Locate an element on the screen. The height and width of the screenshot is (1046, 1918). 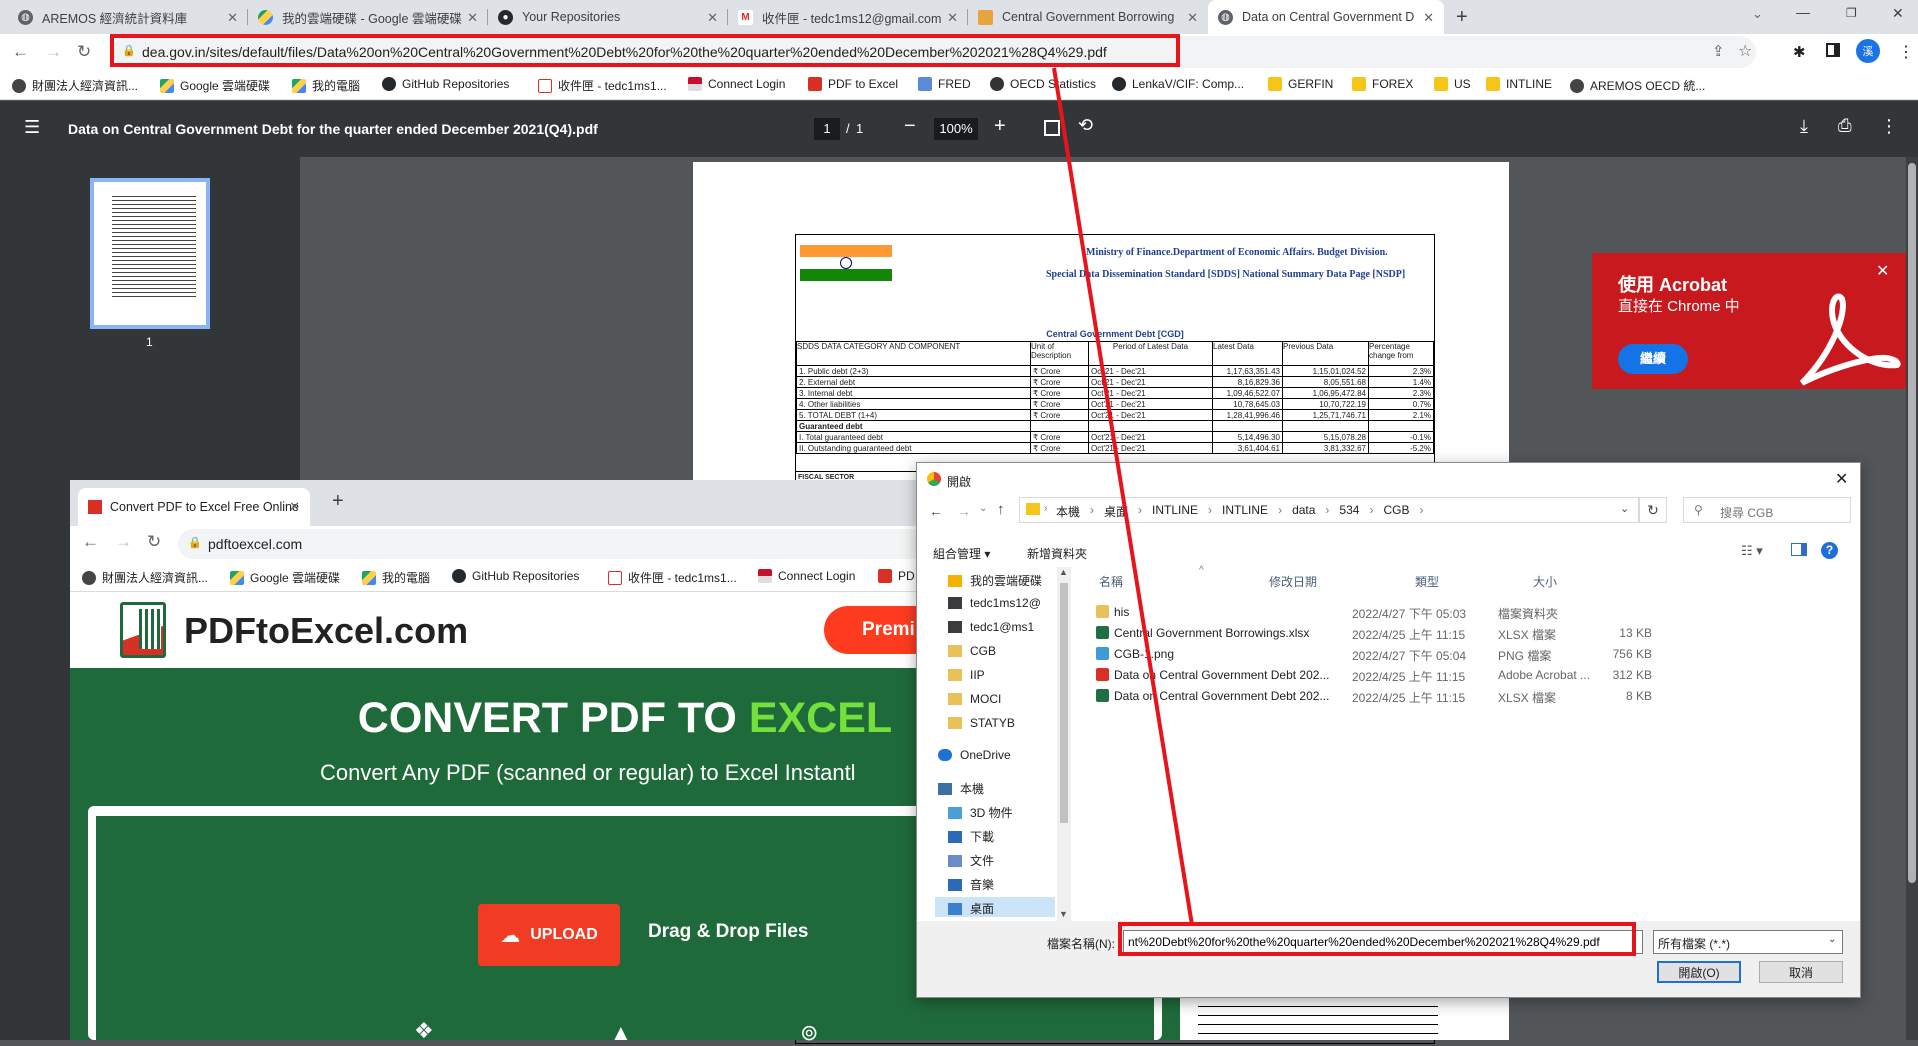
up-icon: ↑ is located at coordinates (1001, 509).